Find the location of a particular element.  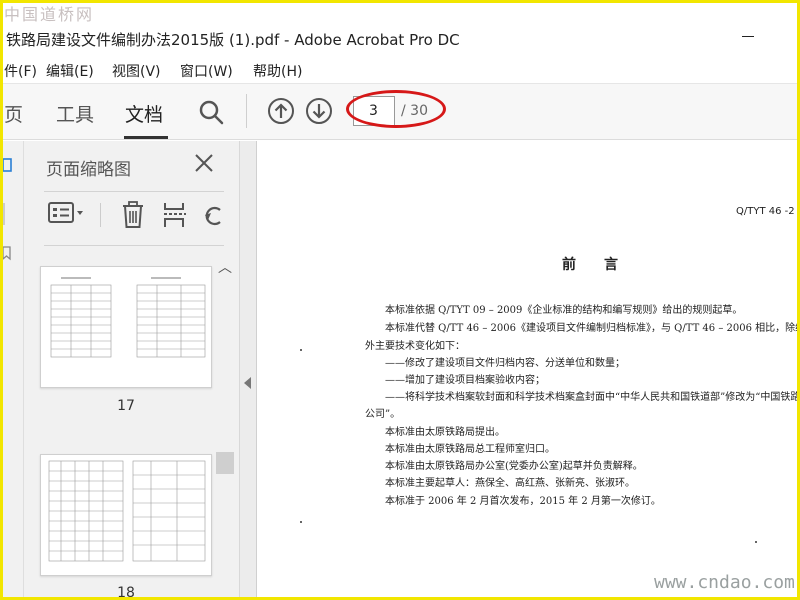

scrollbar-thumb is located at coordinates (225, 463).